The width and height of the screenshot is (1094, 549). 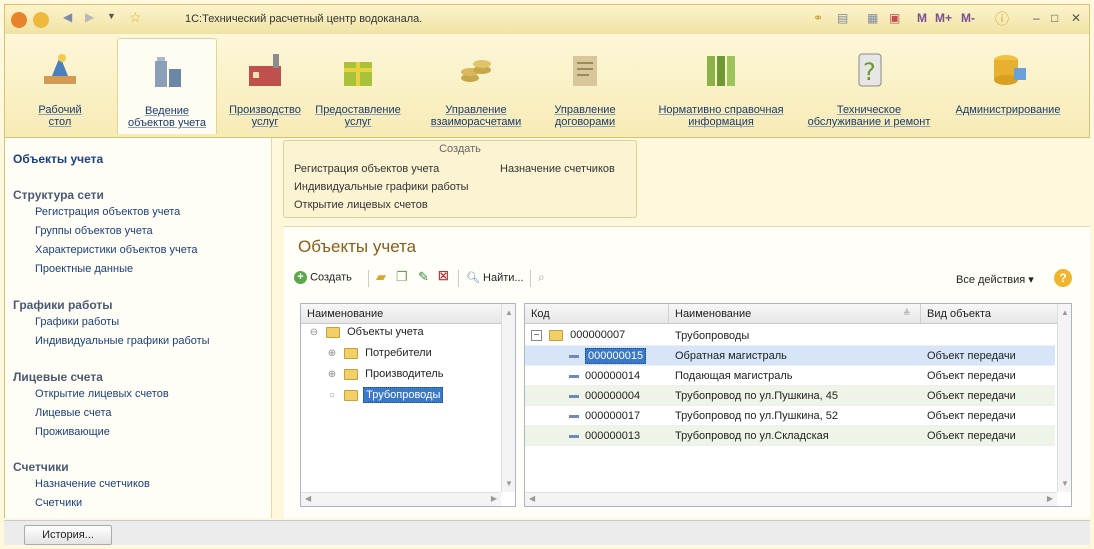 What do you see at coordinates (94, 231) in the screenshot?
I see `nav-item-object-groups: Группы объектов учета` at bounding box center [94, 231].